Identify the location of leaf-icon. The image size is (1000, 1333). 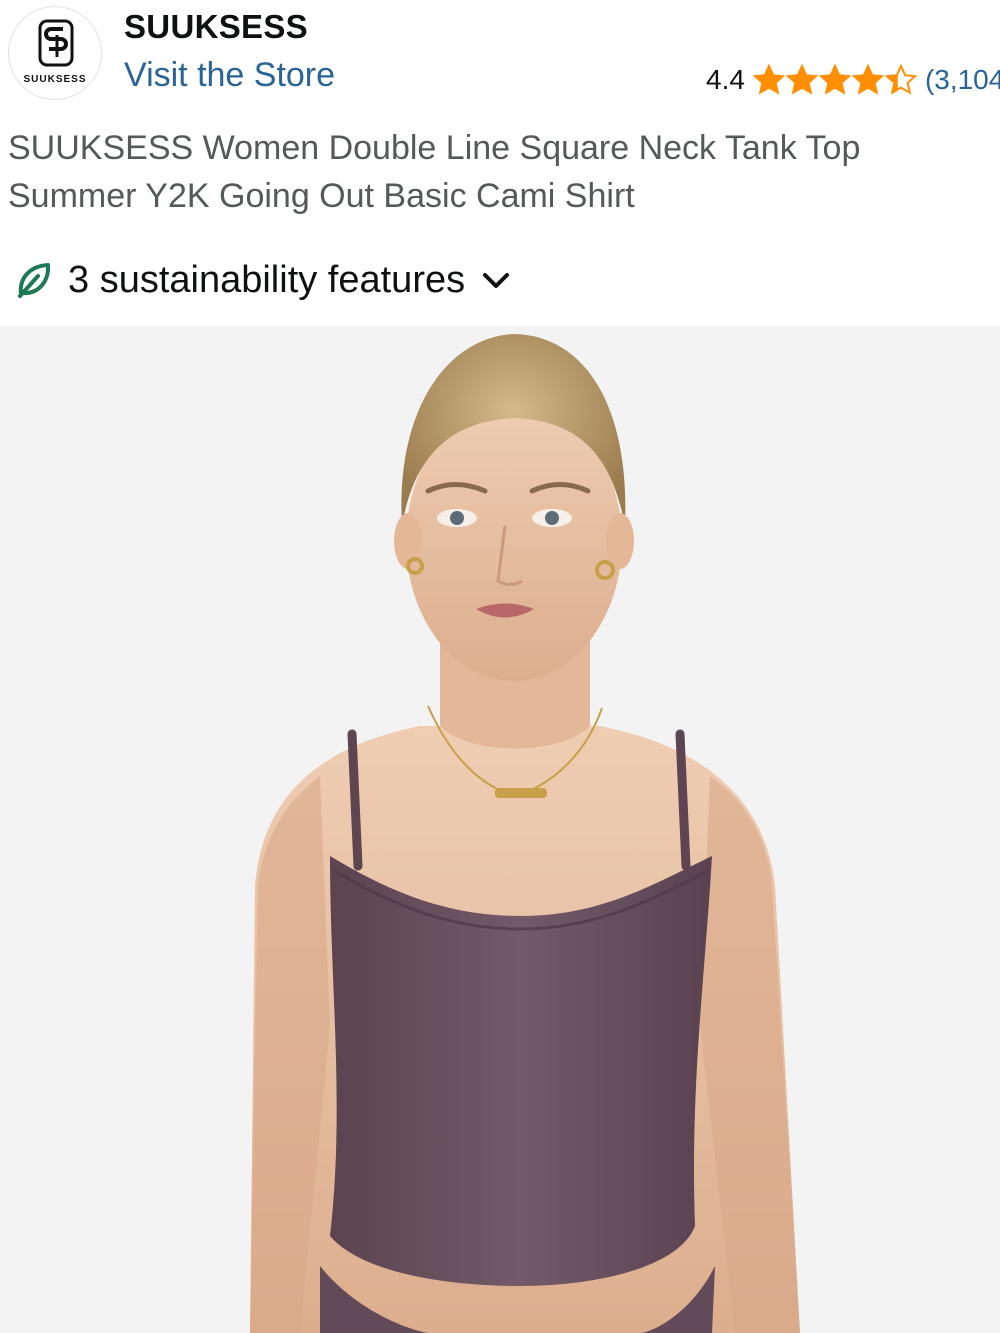
(34, 280).